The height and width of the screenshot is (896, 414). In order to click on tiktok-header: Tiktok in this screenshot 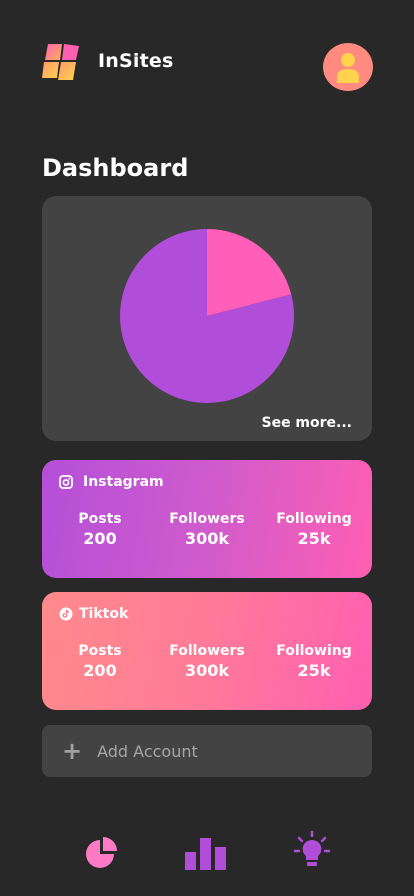, I will do `click(93, 614)`.